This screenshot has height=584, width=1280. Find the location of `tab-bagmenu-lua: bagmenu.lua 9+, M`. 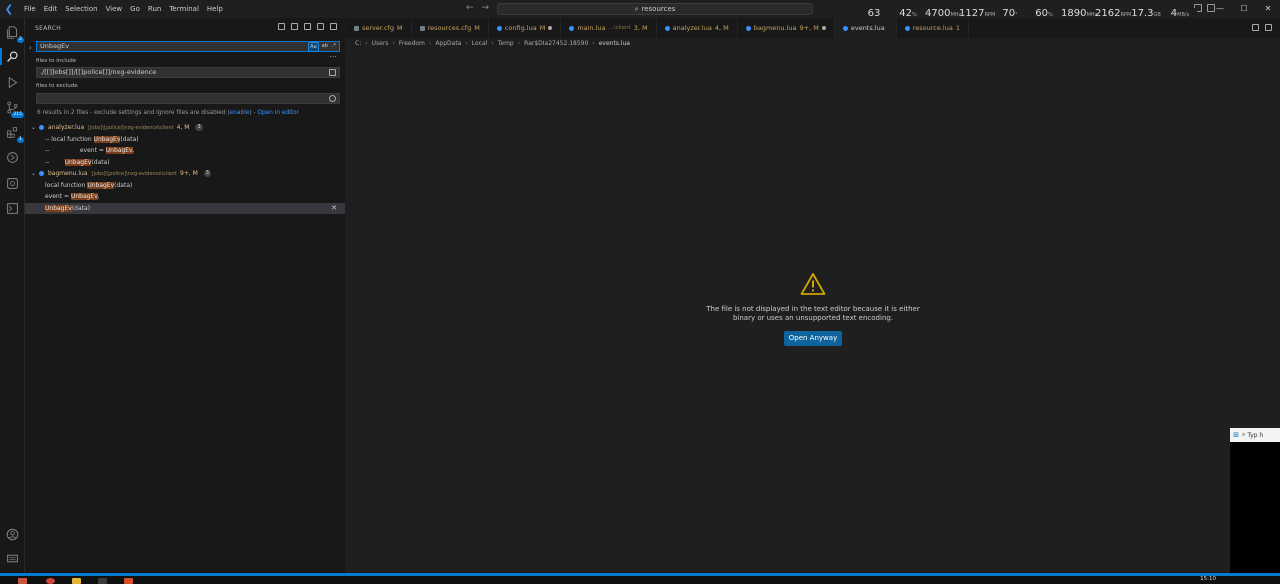

tab-bagmenu-lua: bagmenu.lua 9+, M is located at coordinates (786, 28).